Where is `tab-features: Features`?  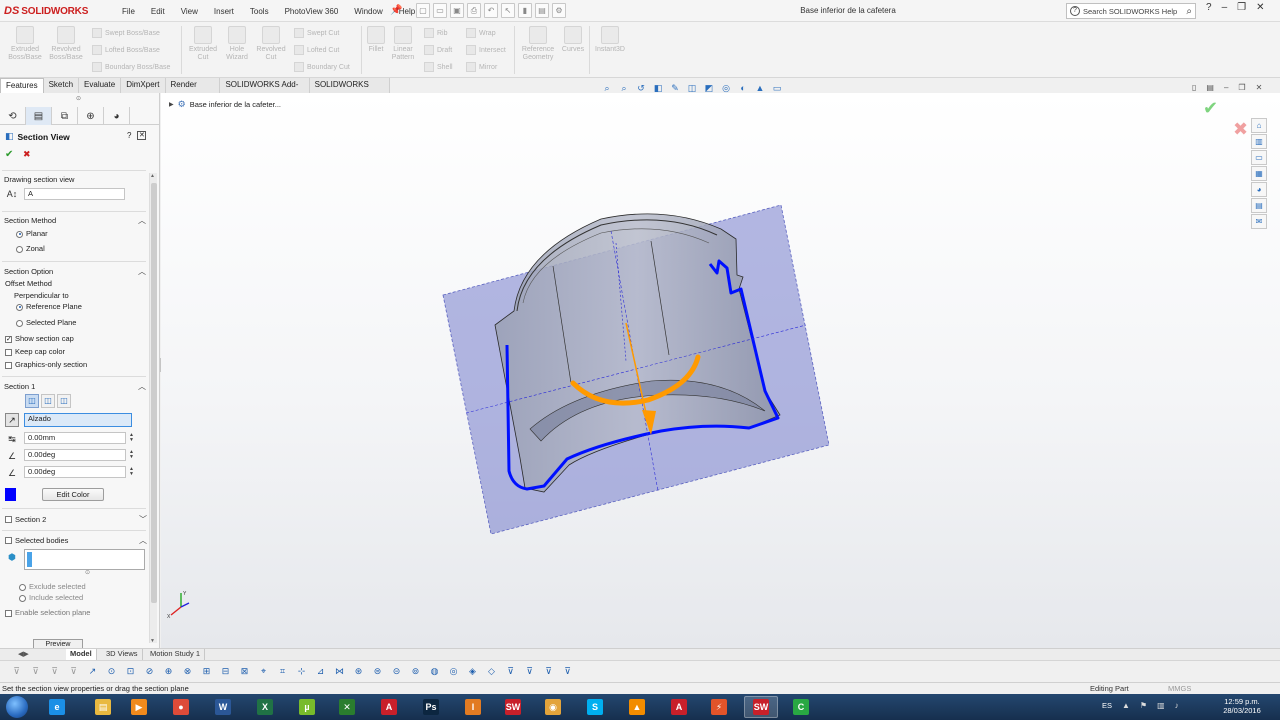 tab-features: Features is located at coordinates (22, 85).